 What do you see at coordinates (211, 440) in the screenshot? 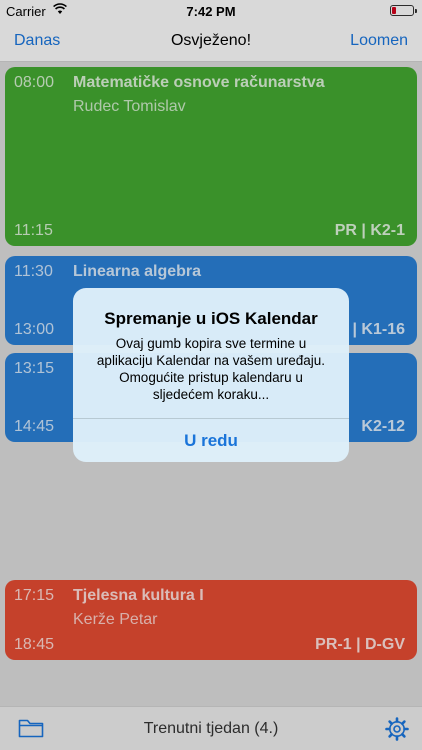
I see `ok-button: U redu` at bounding box center [211, 440].